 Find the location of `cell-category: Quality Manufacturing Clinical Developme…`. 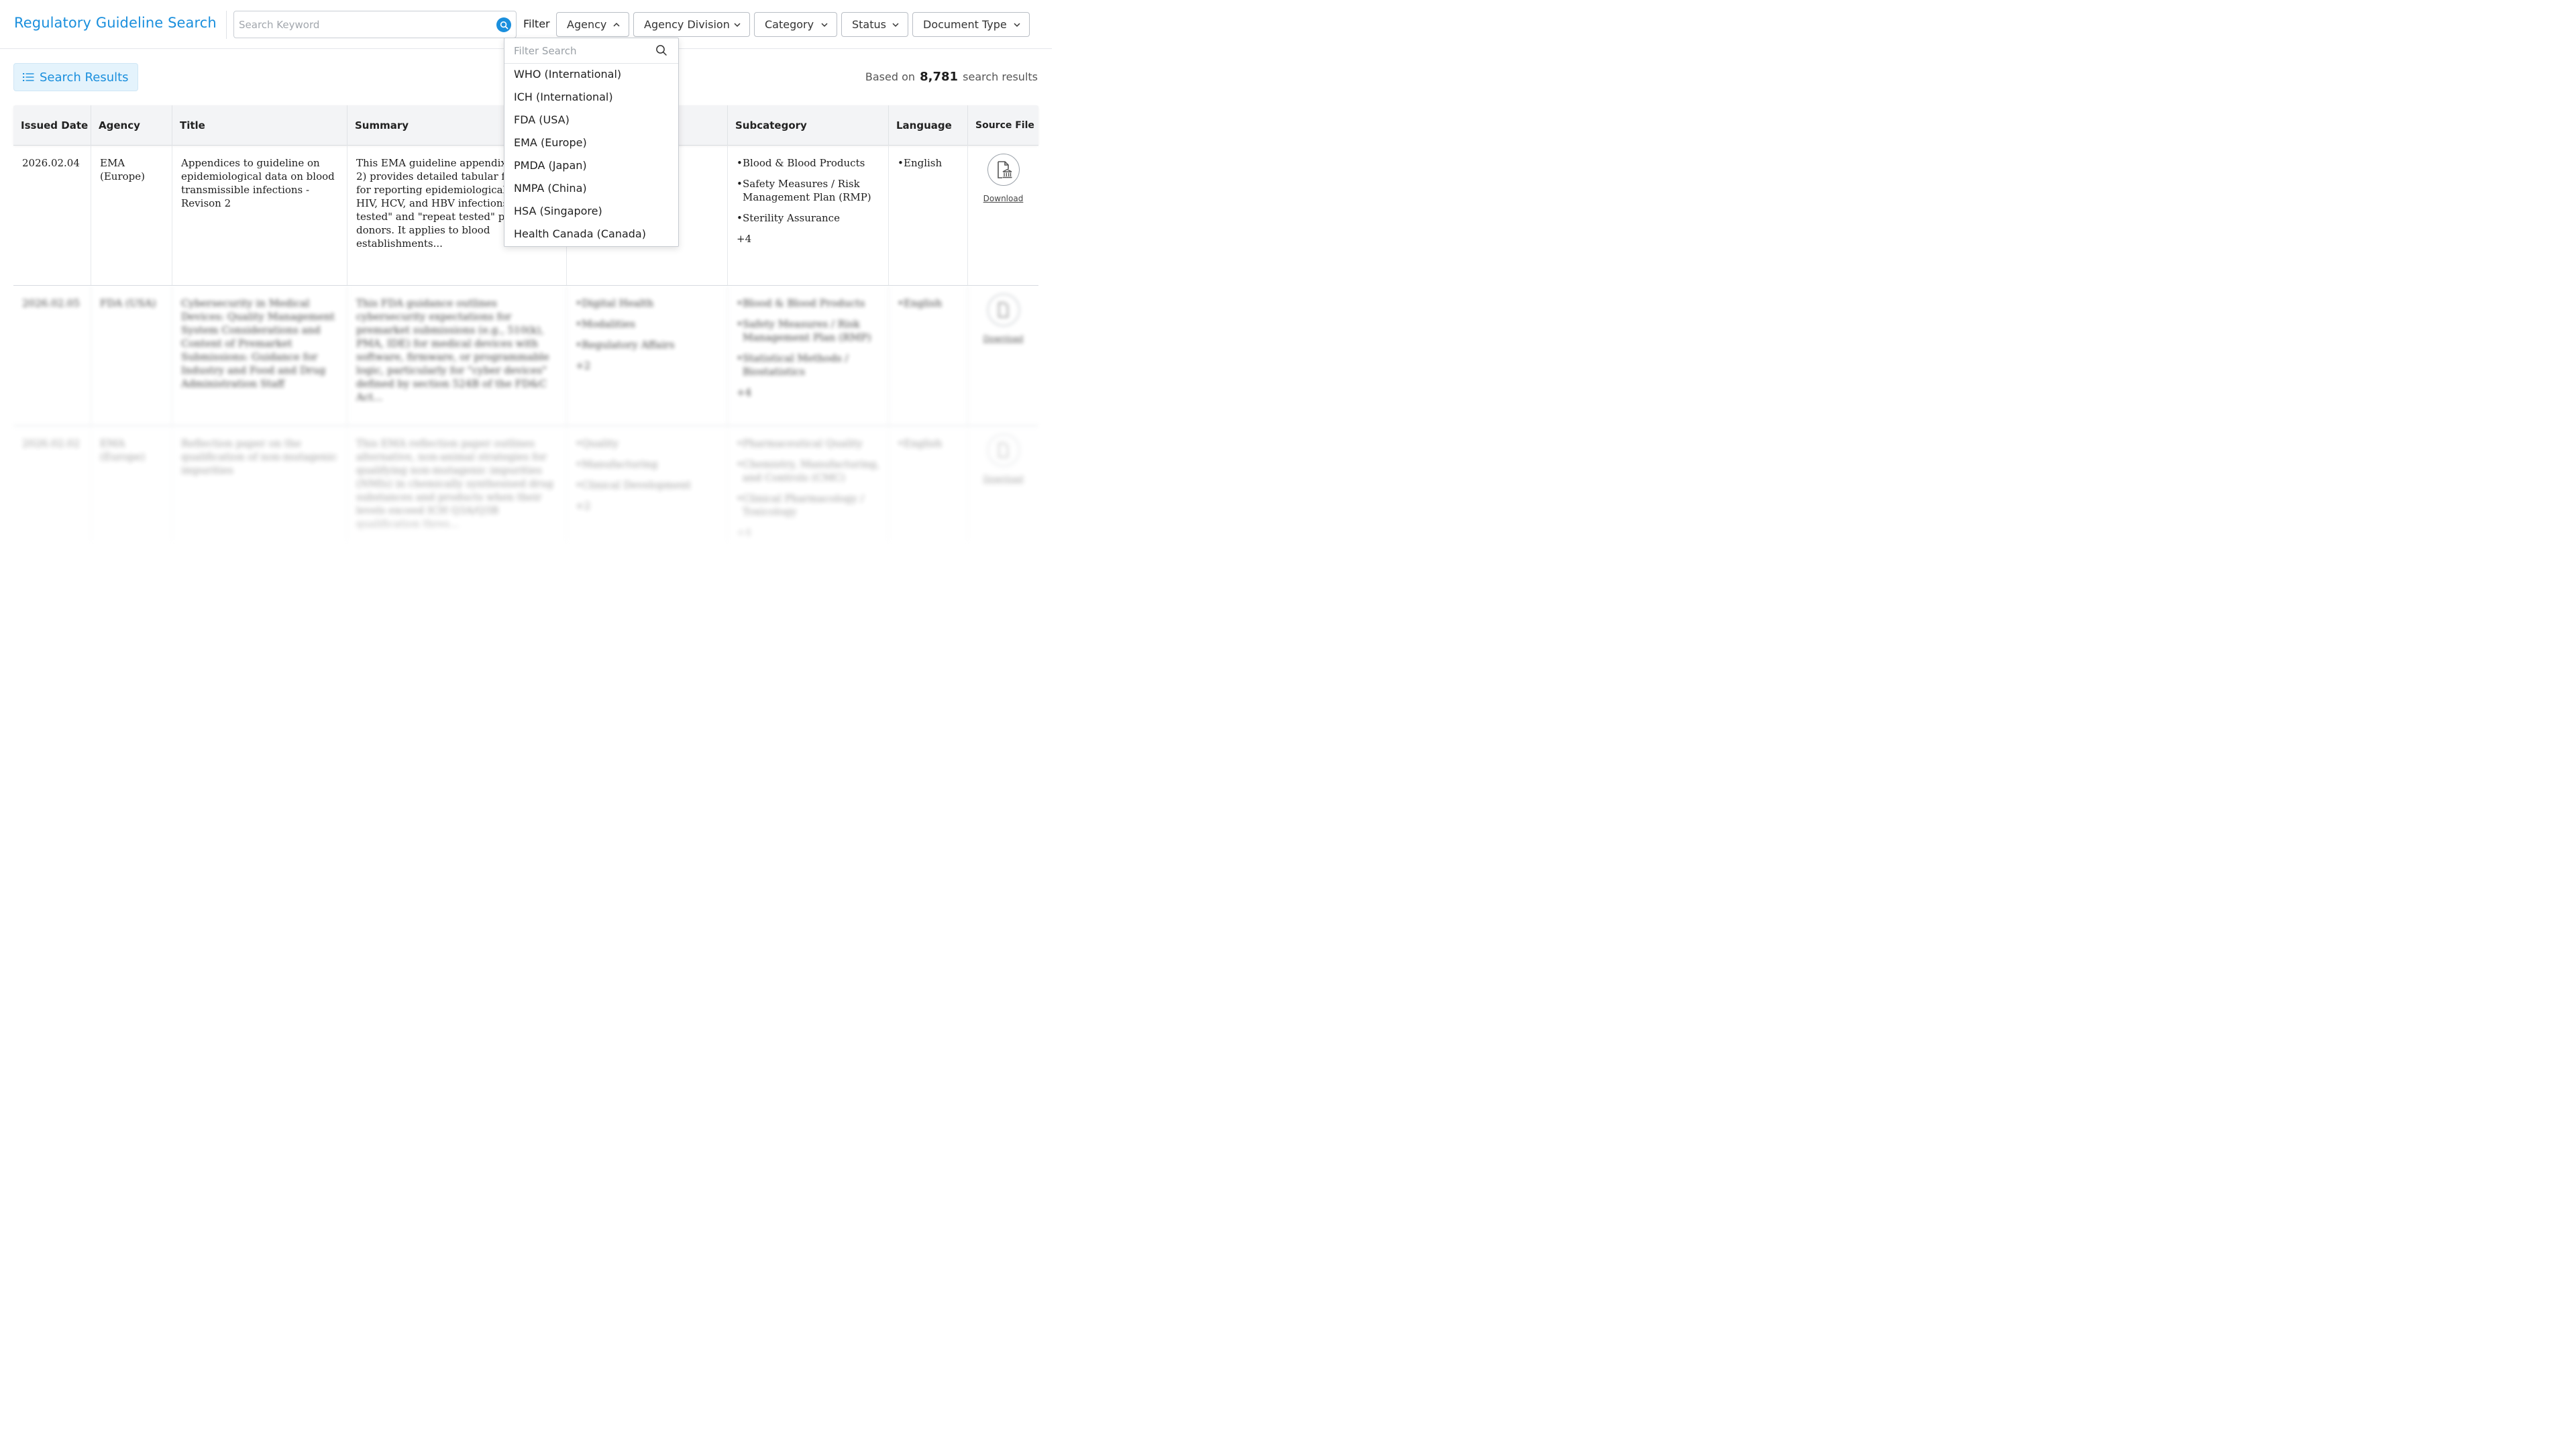

cell-category: Quality Manufacturing Clinical Developme… is located at coordinates (647, 485).